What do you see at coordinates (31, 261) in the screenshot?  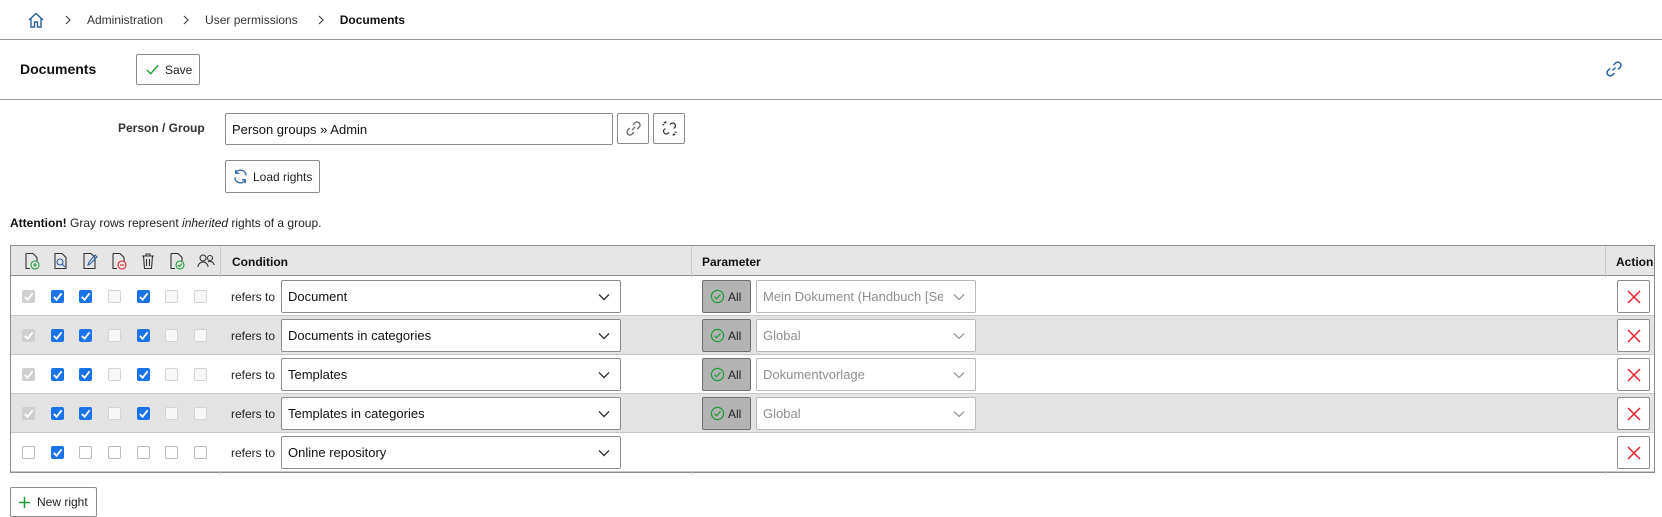 I see `create-icon` at bounding box center [31, 261].